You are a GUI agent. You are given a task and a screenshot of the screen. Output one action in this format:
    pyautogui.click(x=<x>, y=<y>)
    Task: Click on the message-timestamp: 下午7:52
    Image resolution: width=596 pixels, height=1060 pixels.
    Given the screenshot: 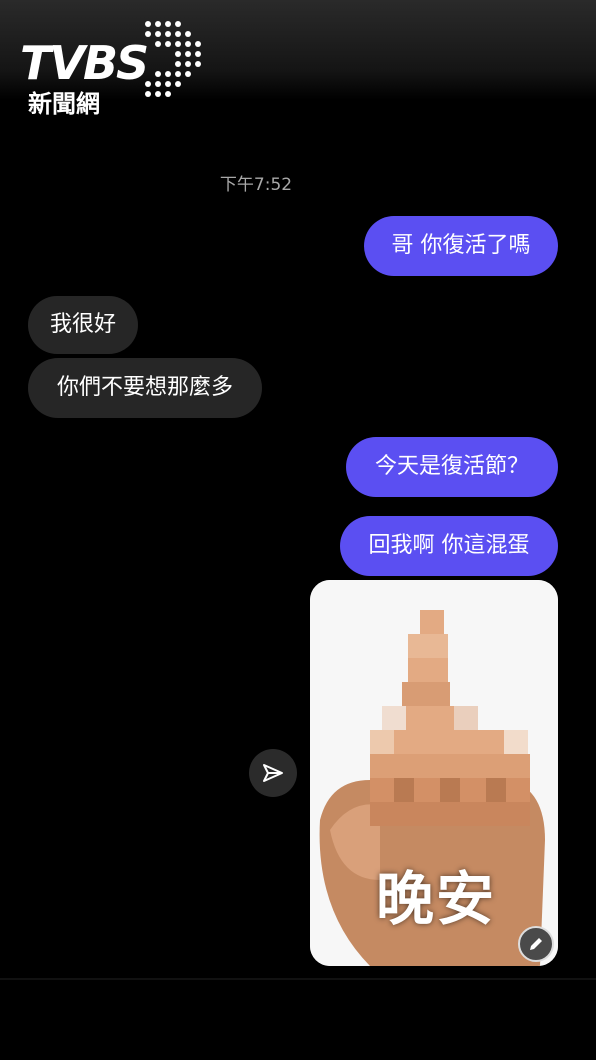 What is the action you would take?
    pyautogui.click(x=256, y=185)
    